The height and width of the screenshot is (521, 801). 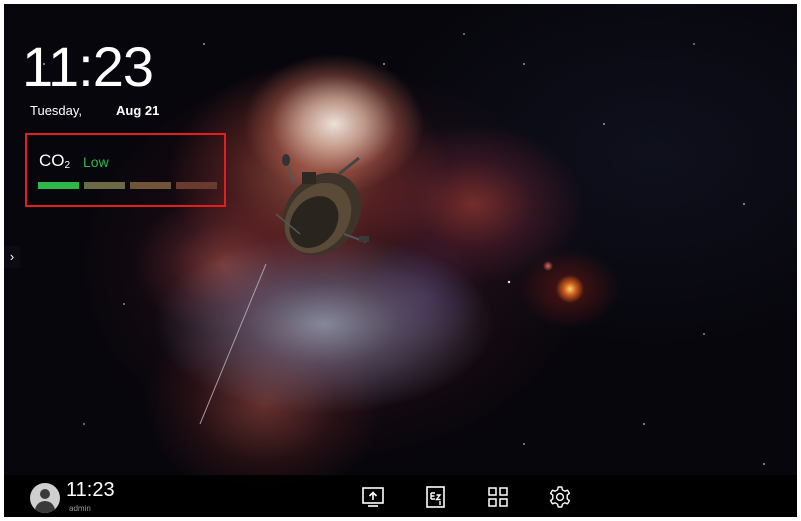 I want to click on apps-grid-button, so click(x=498, y=497).